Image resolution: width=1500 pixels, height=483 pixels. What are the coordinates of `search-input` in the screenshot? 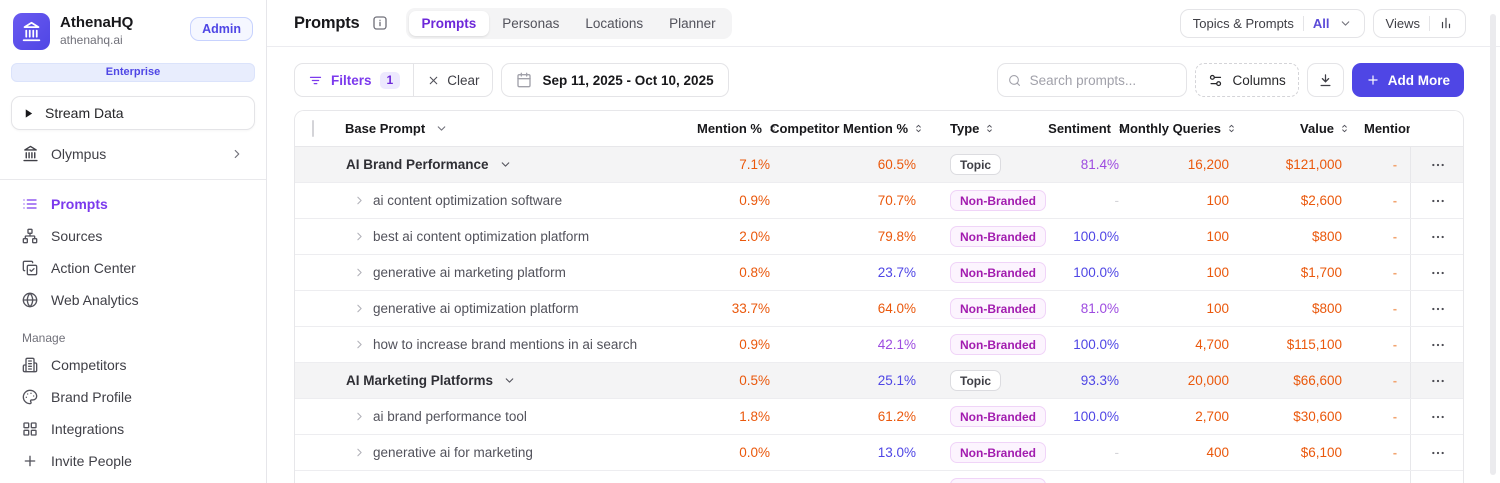 It's located at (1103, 80).